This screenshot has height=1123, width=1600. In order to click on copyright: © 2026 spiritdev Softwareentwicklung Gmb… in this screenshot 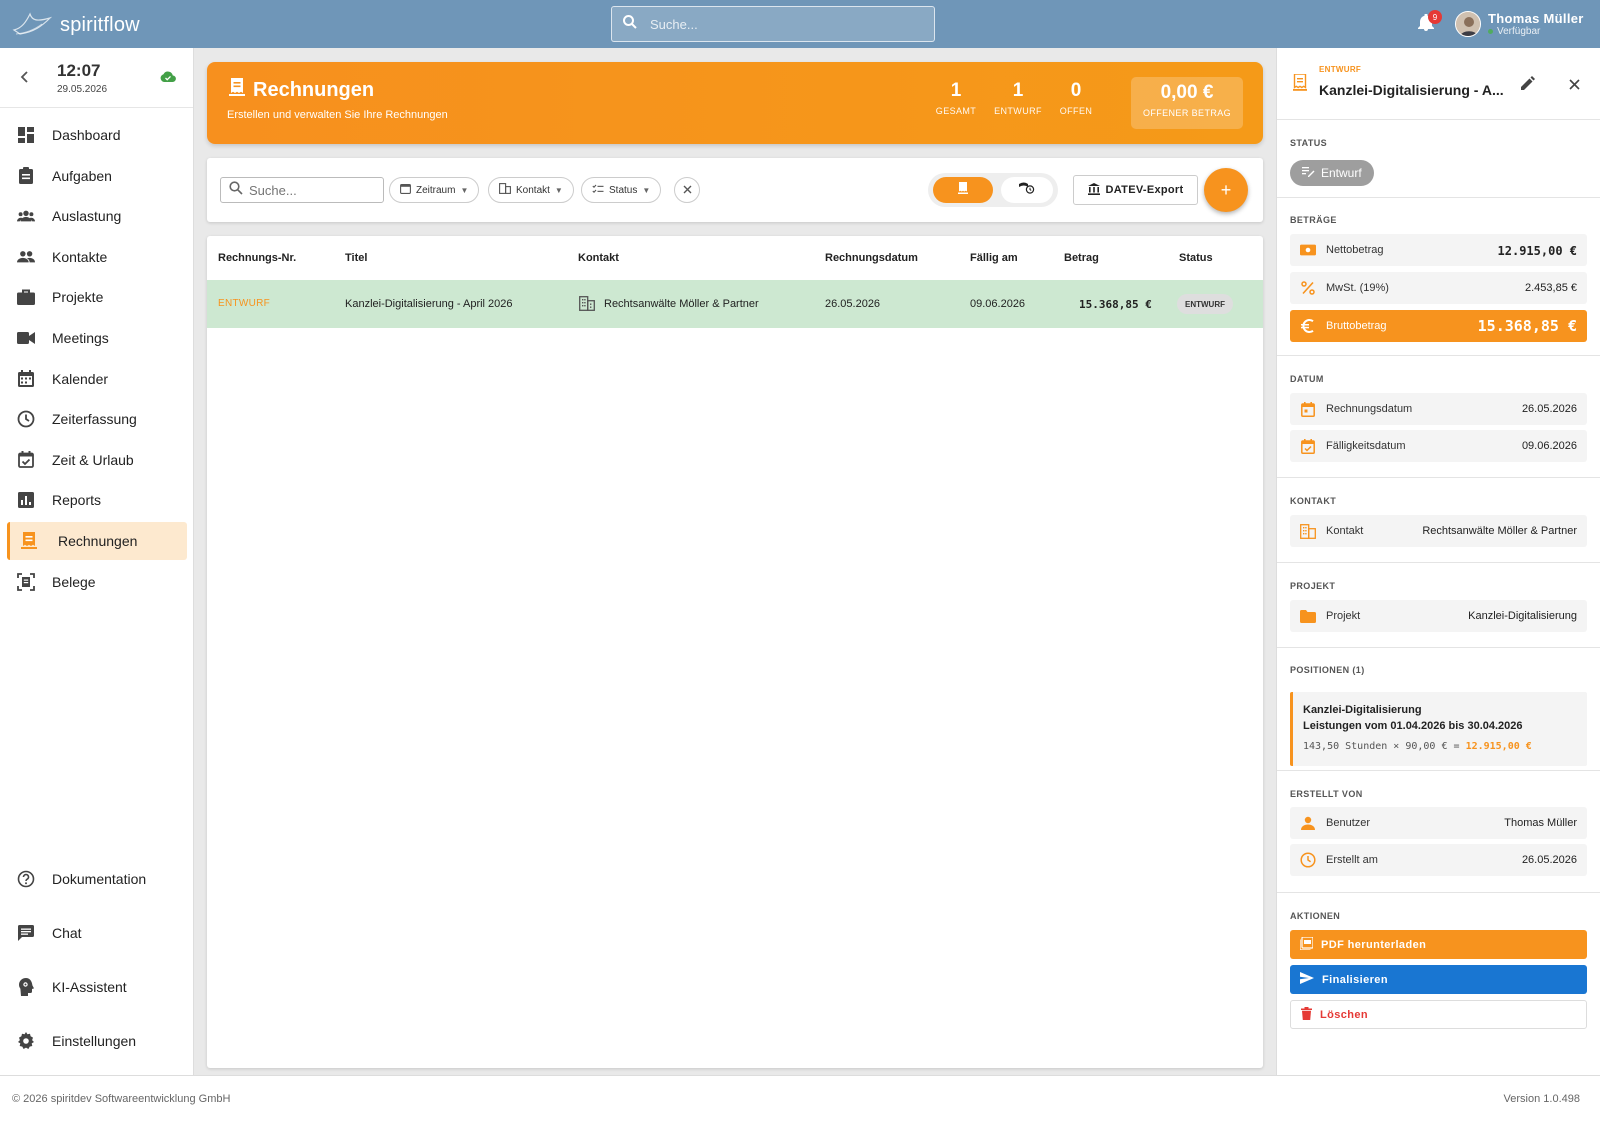, I will do `click(121, 1099)`.